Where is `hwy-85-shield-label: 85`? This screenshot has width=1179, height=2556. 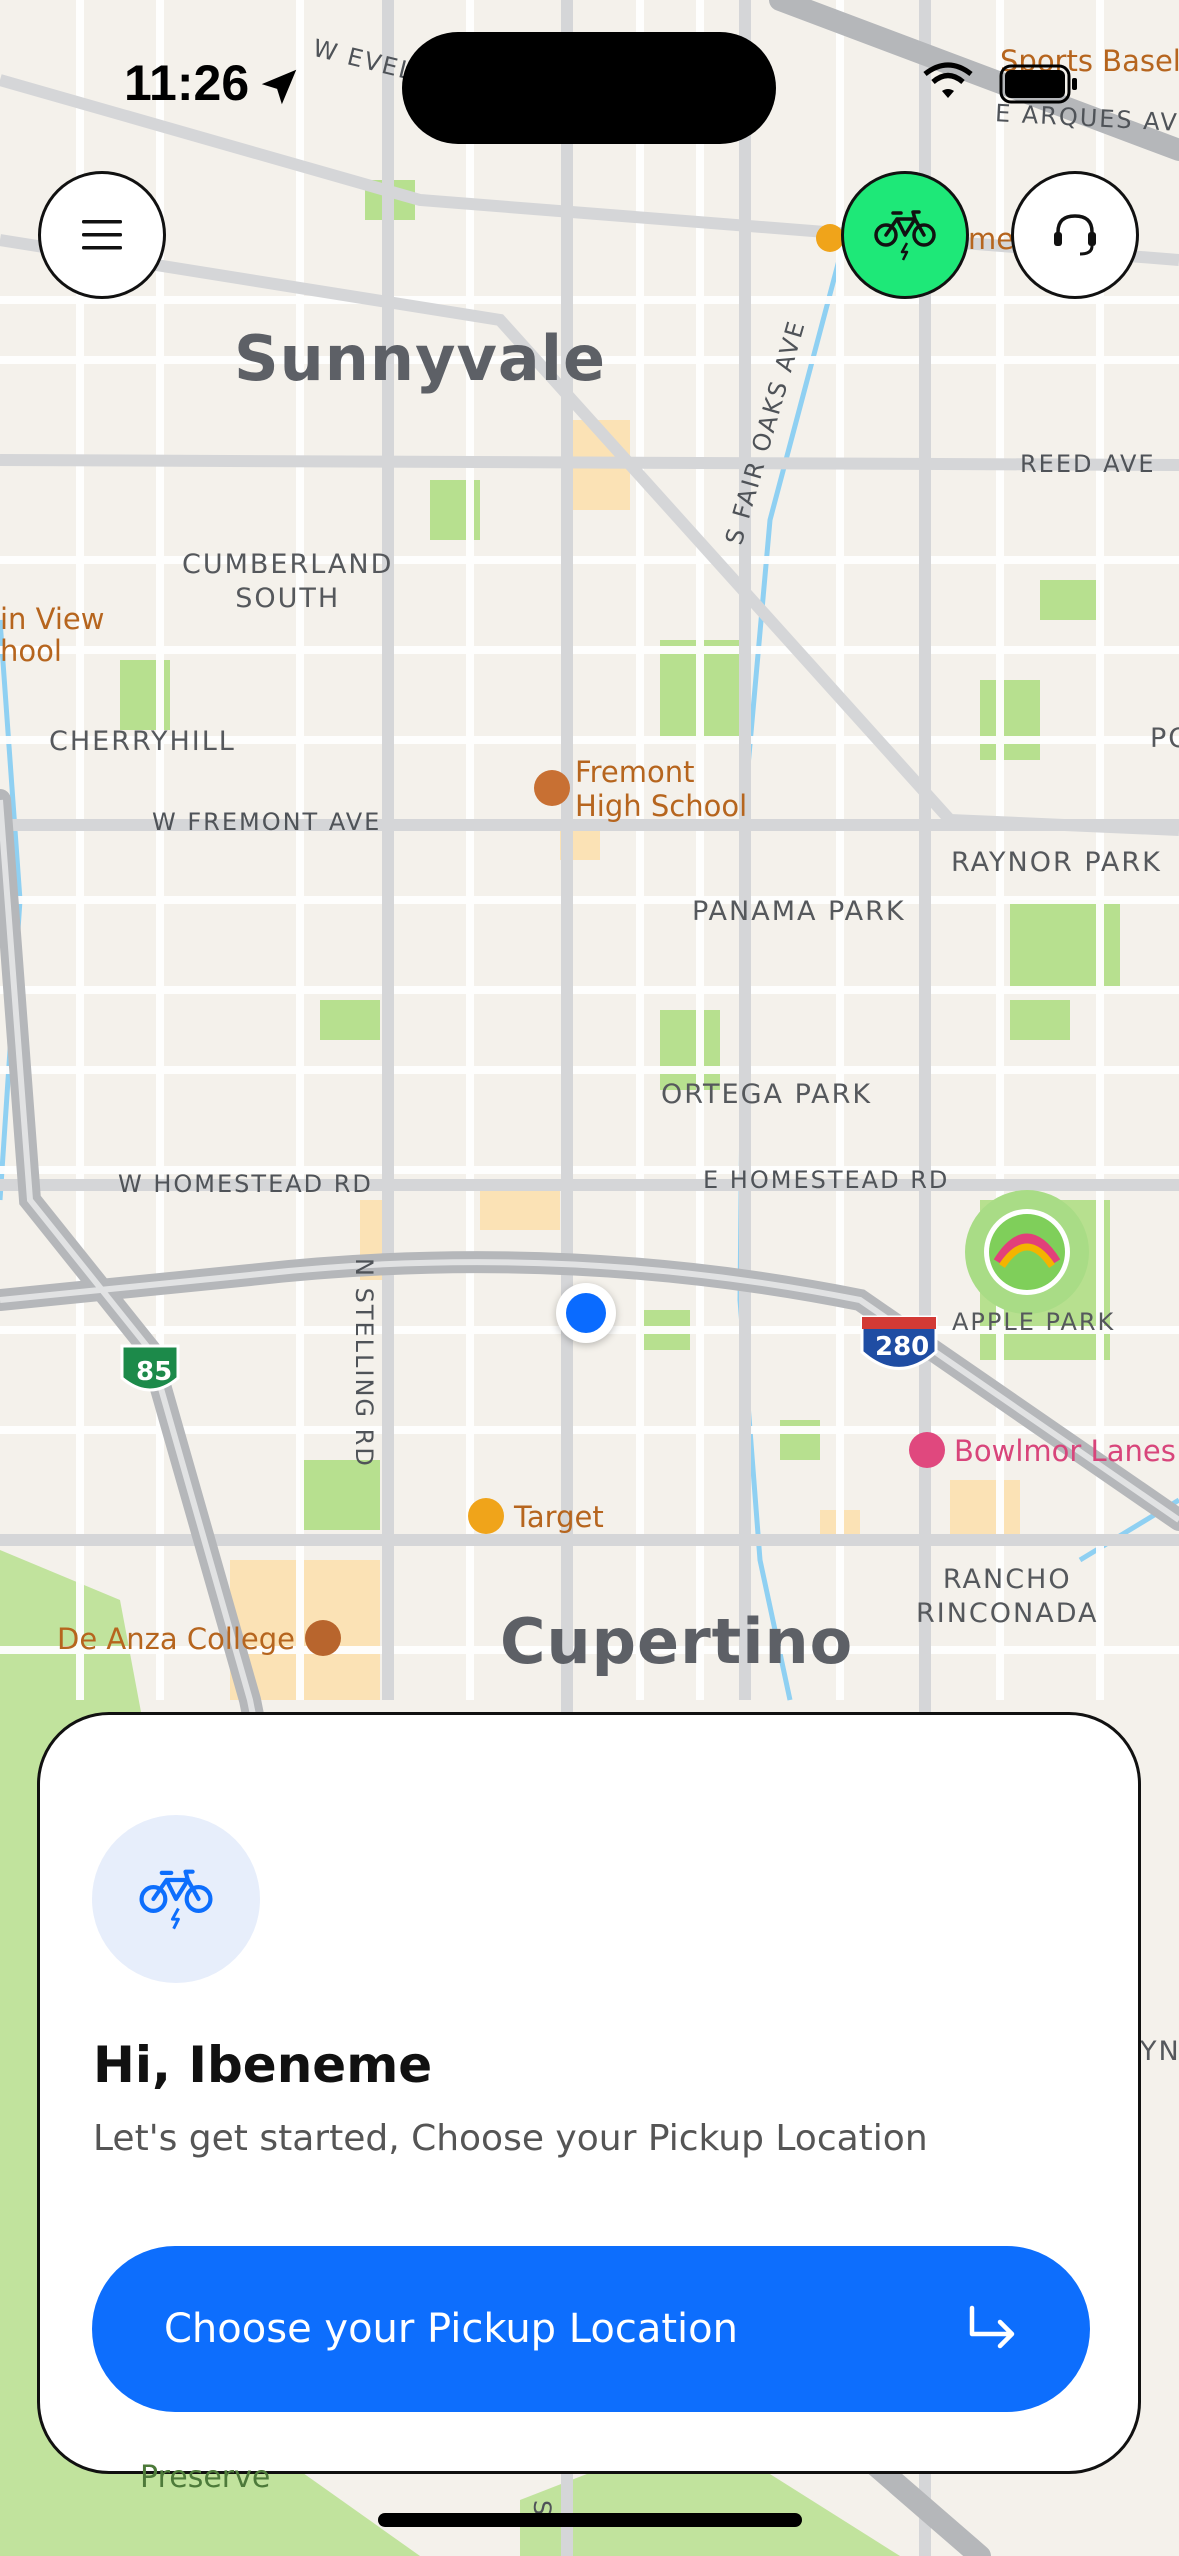 hwy-85-shield-label: 85 is located at coordinates (154, 1372).